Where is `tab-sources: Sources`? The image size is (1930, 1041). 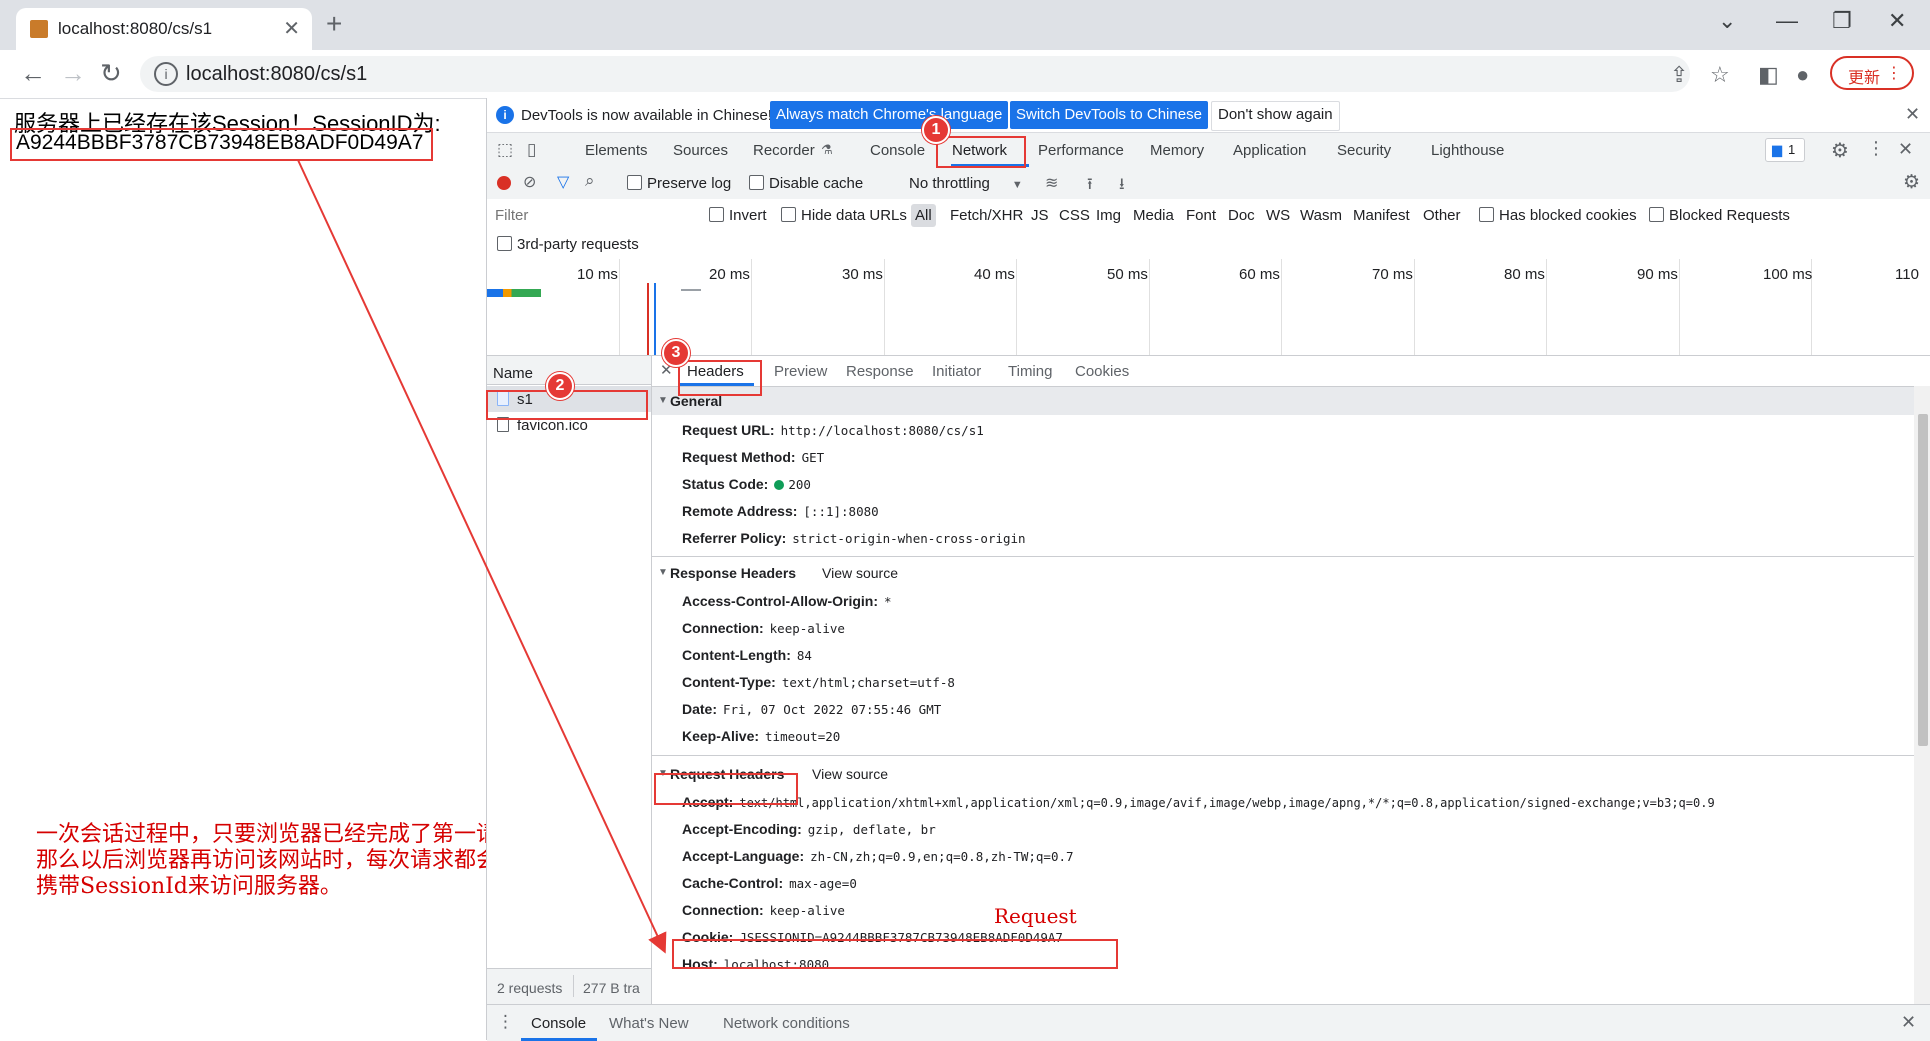 tab-sources: Sources is located at coordinates (700, 150).